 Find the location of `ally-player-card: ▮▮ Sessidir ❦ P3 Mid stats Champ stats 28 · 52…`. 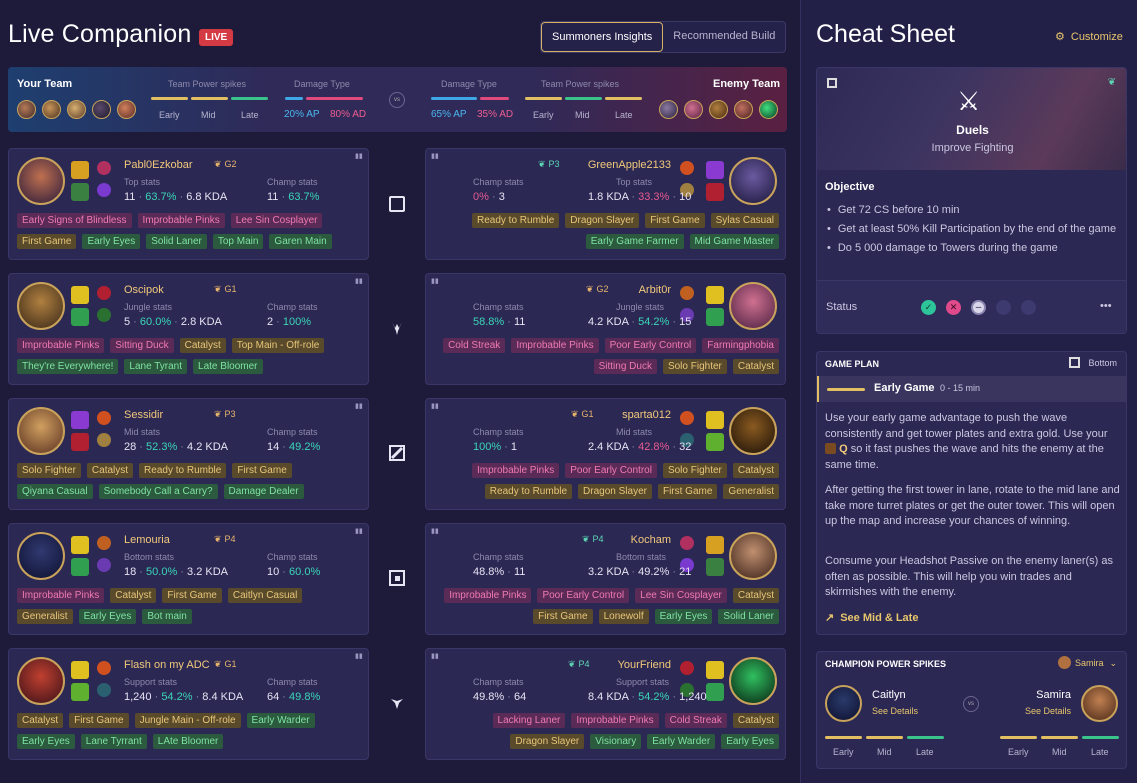

ally-player-card: ▮▮ Sessidir ❦ P3 Mid stats Champ stats 28 · 52… is located at coordinates (188, 454).